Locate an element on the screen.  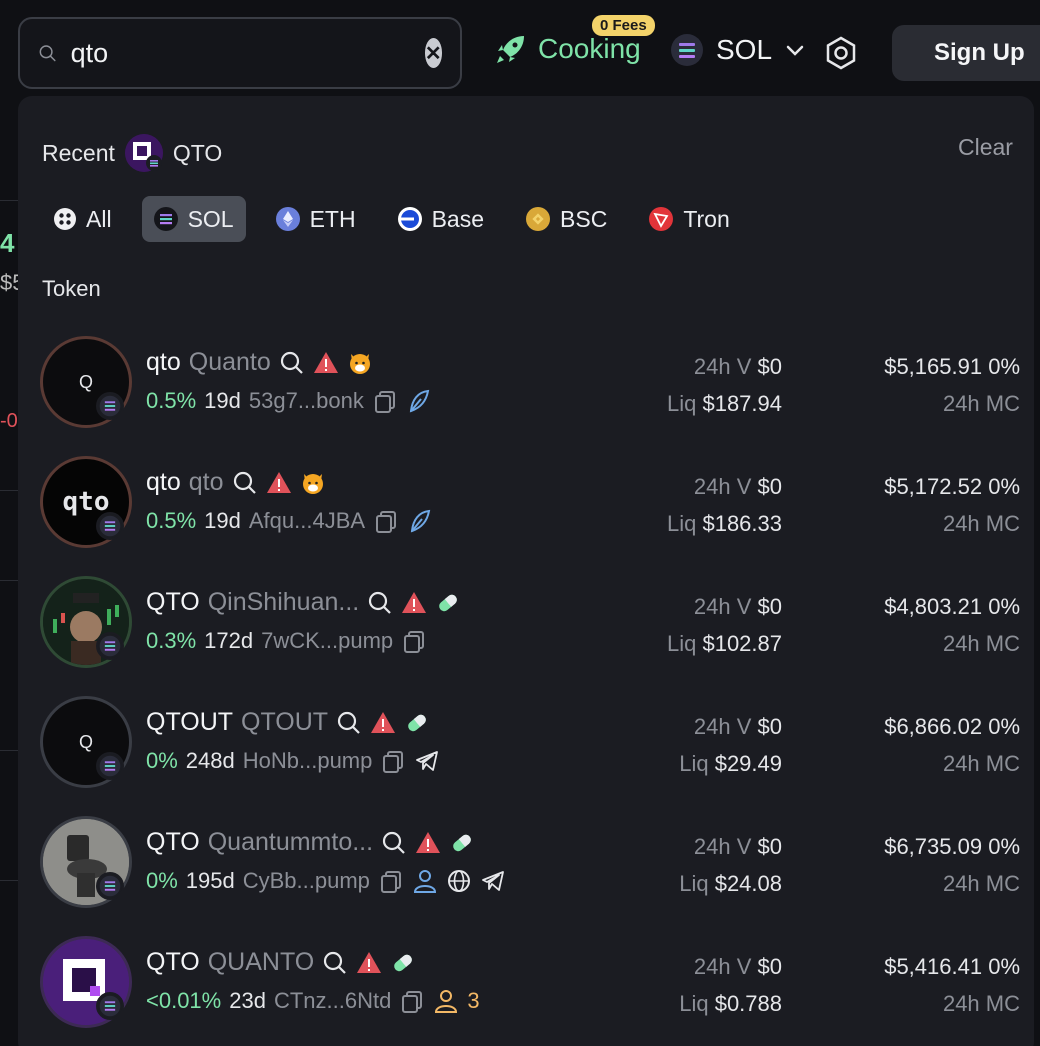
chip-sol: SOL is located at coordinates (193, 219).